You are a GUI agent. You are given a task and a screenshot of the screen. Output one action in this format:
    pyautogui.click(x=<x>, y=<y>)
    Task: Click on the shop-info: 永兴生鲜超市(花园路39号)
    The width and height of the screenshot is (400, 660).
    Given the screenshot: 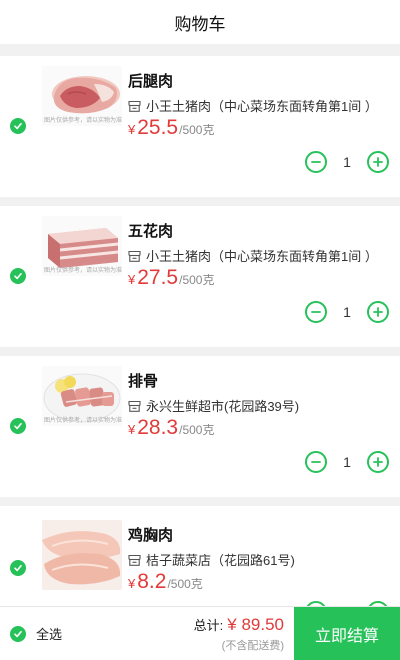 What is the action you would take?
    pyautogui.click(x=213, y=405)
    